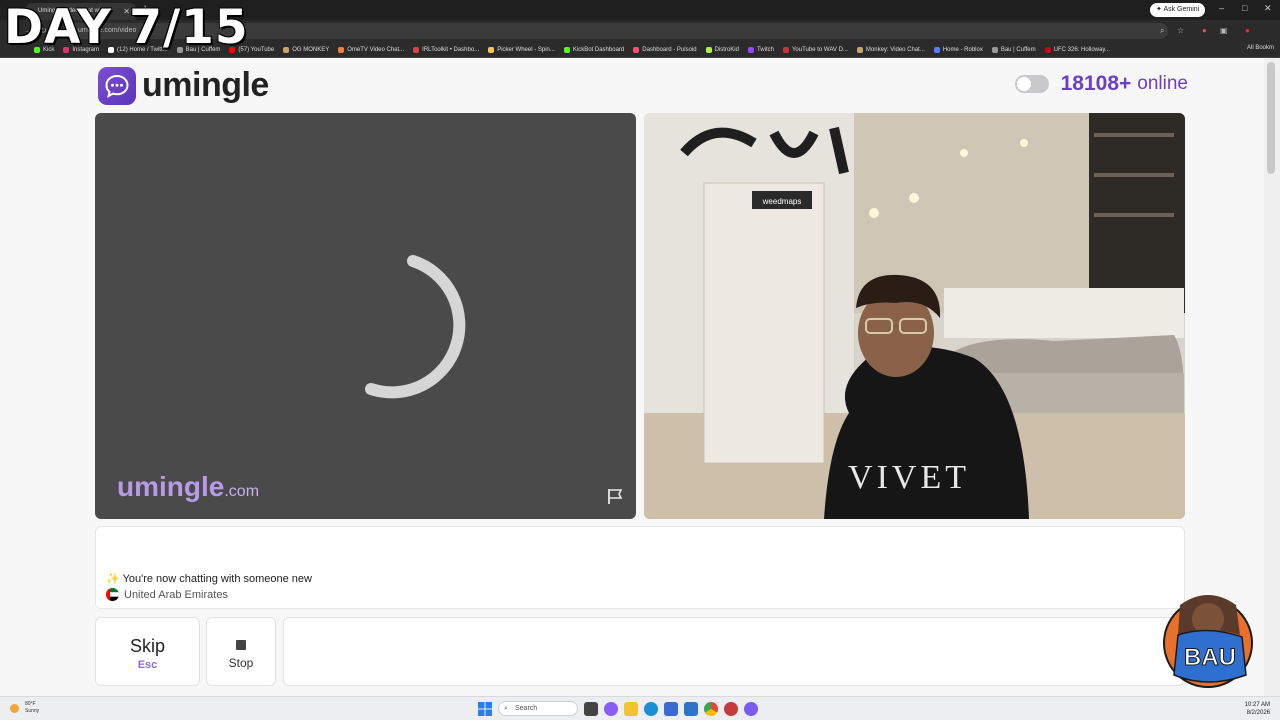 This screenshot has width=1280, height=720. Describe the element at coordinates (1162, 31) in the screenshot. I see `zoom-icon: ⌕` at that location.